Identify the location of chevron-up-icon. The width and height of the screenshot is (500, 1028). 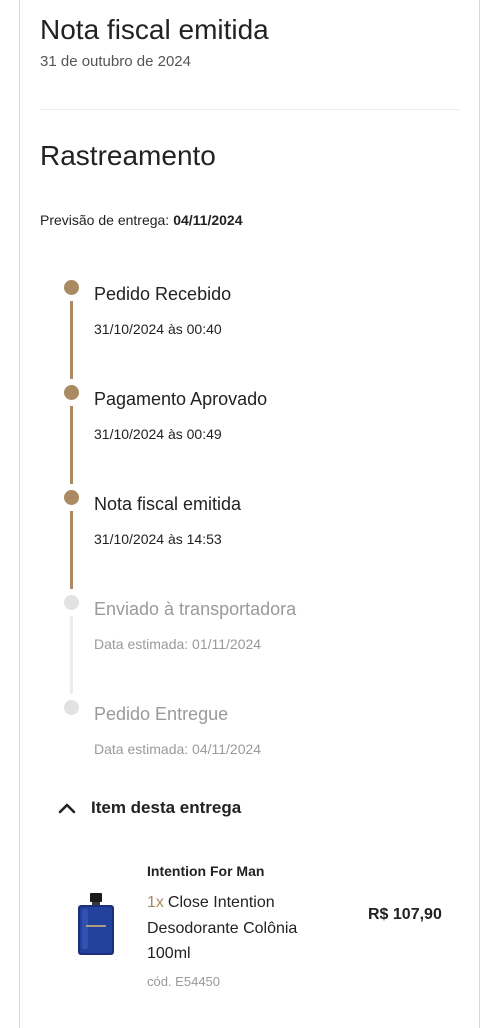
(67, 808).